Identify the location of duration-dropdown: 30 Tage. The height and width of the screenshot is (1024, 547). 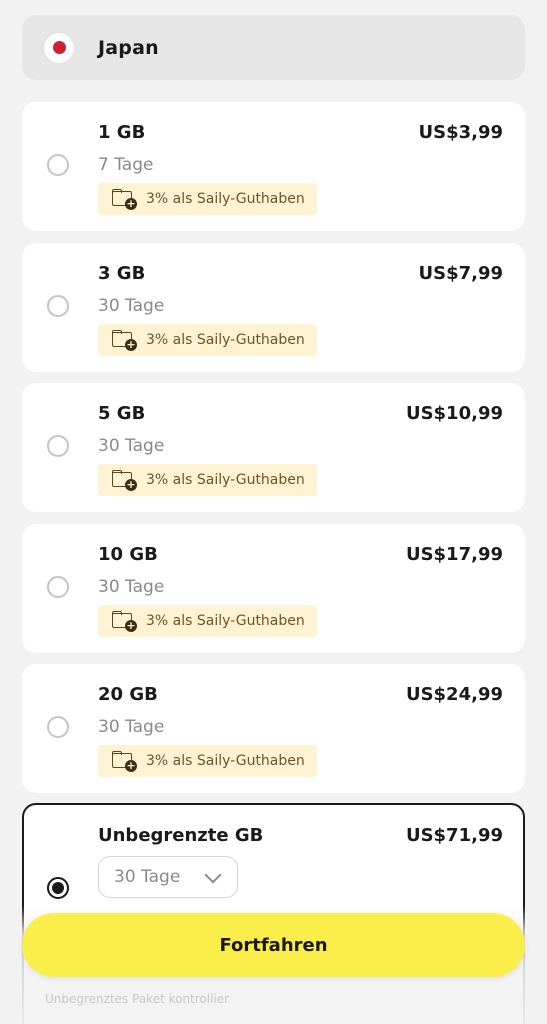
(168, 877).